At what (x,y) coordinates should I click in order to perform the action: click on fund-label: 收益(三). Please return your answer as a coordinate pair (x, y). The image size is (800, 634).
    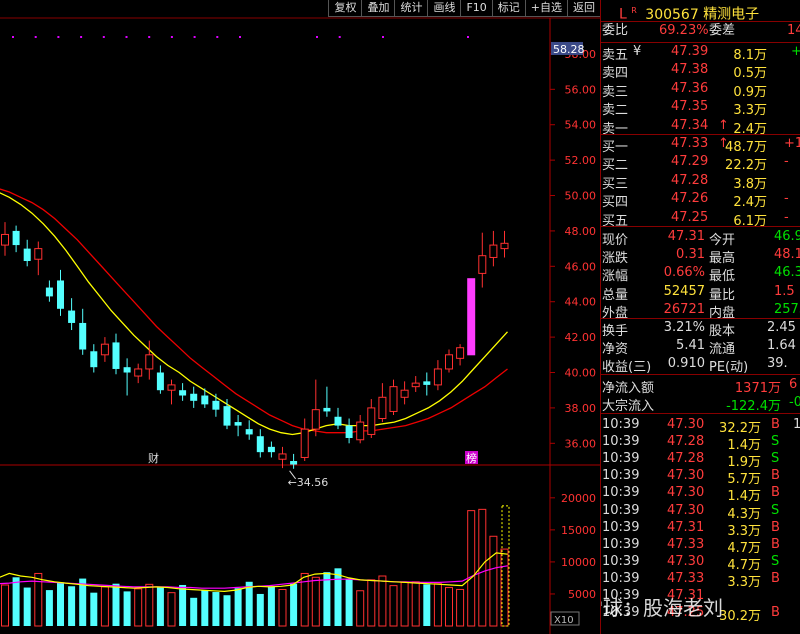
    Looking at the image, I should click on (627, 368).